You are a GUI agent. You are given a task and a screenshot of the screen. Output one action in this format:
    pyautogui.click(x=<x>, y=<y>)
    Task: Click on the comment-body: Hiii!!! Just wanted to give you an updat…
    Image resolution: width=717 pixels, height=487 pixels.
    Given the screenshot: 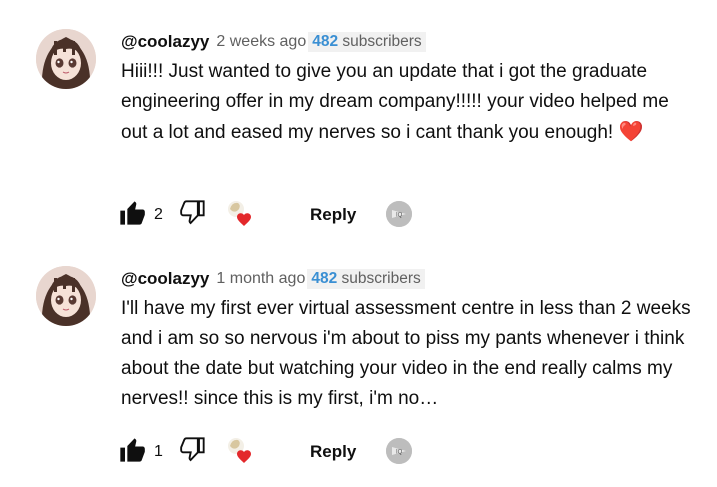 What is the action you would take?
    pyautogui.click(x=395, y=102)
    